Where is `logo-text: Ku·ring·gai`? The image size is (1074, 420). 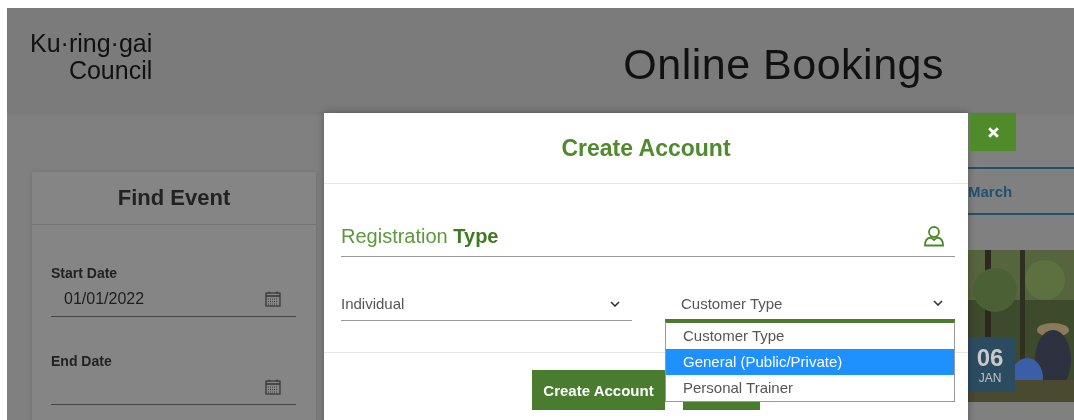 logo-text: Ku·ring·gai is located at coordinates (91, 43).